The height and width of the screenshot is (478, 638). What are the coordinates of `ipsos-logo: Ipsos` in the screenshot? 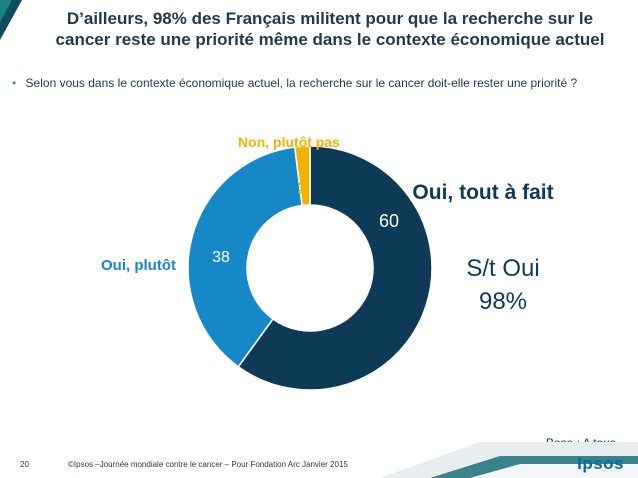 It's located at (600, 463).